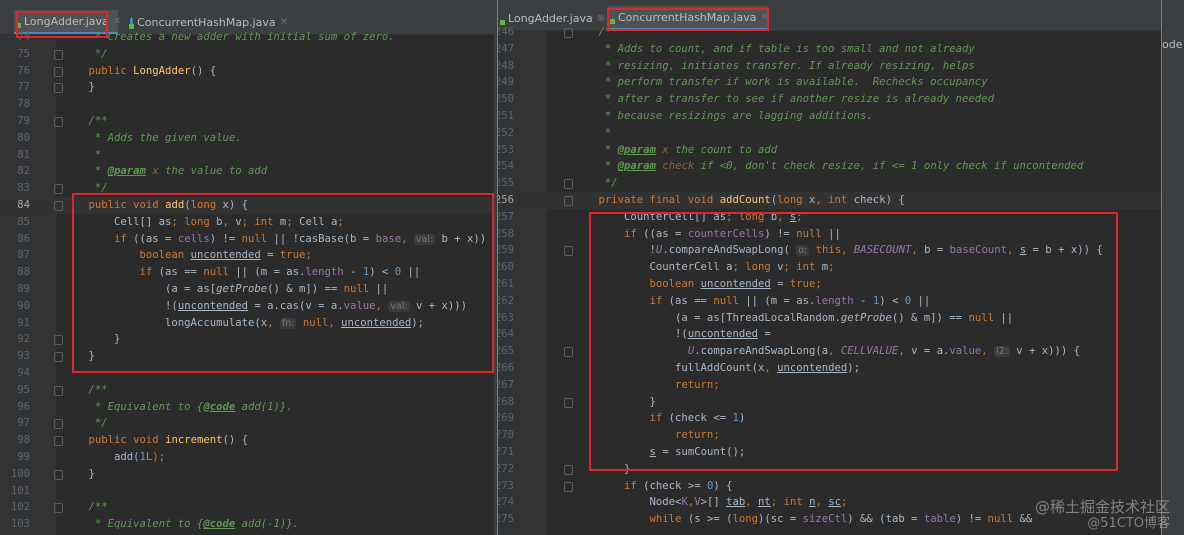 Image resolution: width=1184 pixels, height=535 pixels. What do you see at coordinates (98, 70) in the screenshot?
I see `code-token: public` at bounding box center [98, 70].